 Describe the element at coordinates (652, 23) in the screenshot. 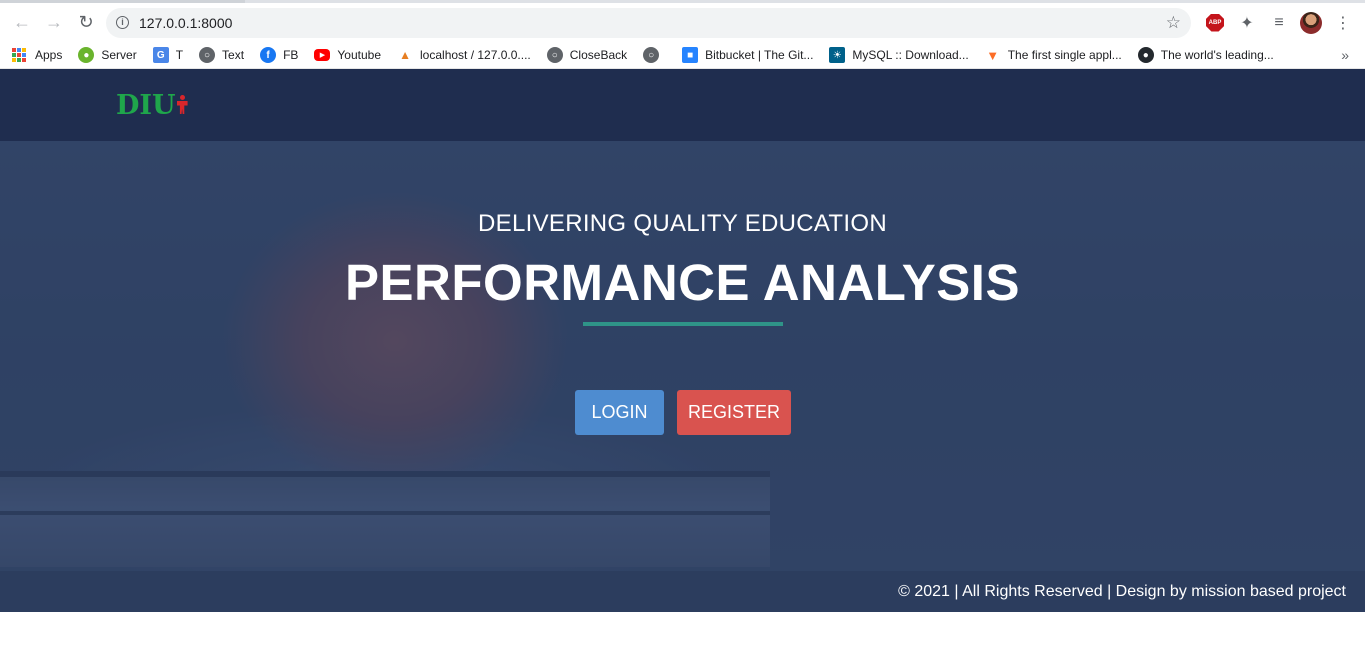

I see `url-text: 127.0.0.1:8000` at that location.